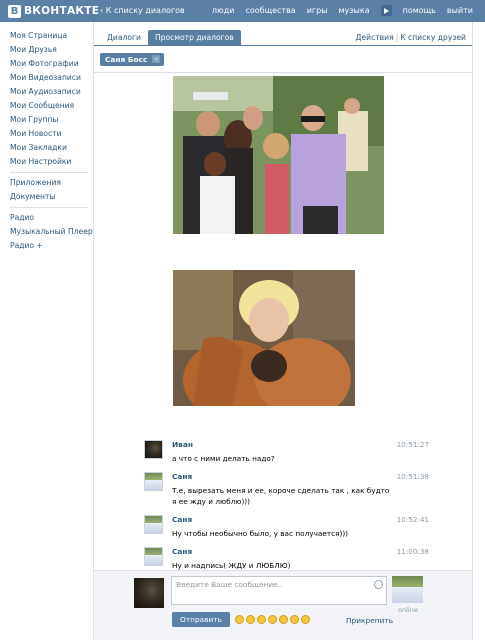  I want to click on menu-my-news: Мои Новости, so click(50, 134).